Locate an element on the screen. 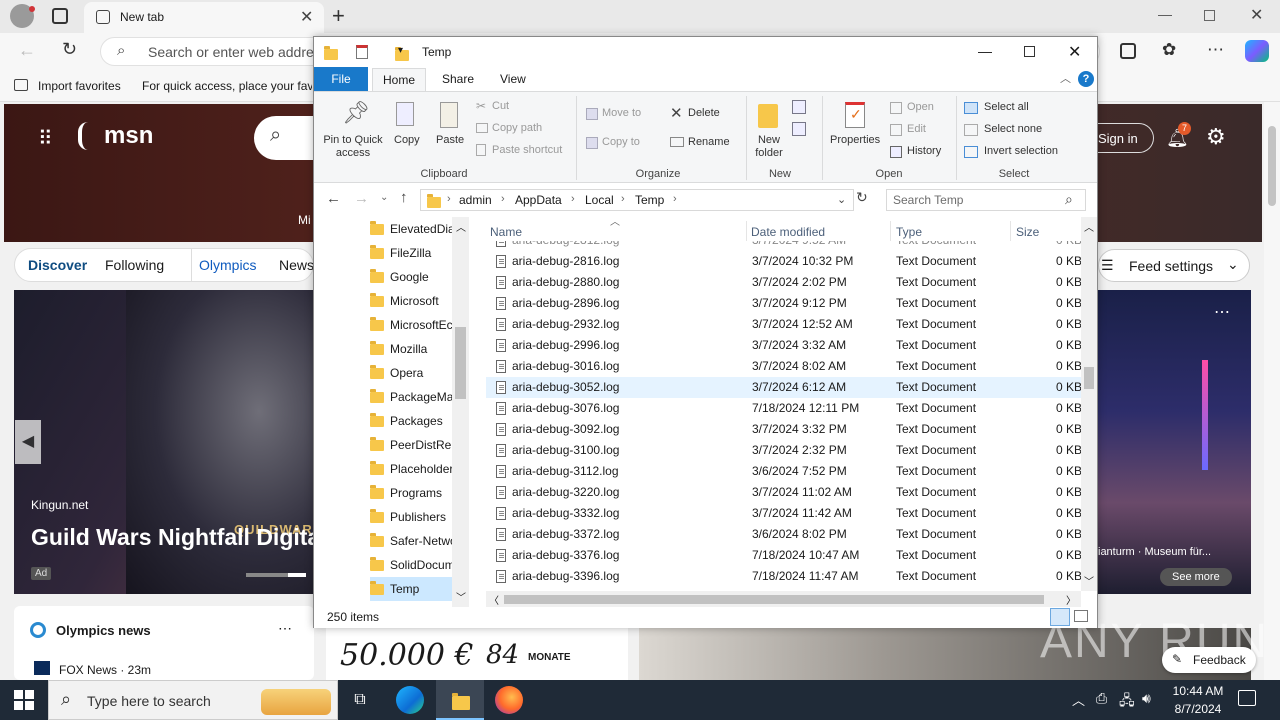 The width and height of the screenshot is (1280, 720). list-vscrollbar-thumb is located at coordinates (1089, 378).